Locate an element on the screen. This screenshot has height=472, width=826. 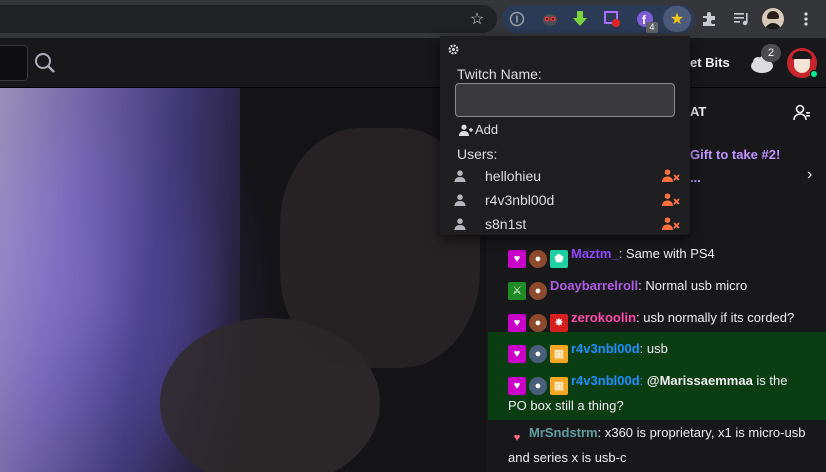
online-status-dot is located at coordinates (814, 74).